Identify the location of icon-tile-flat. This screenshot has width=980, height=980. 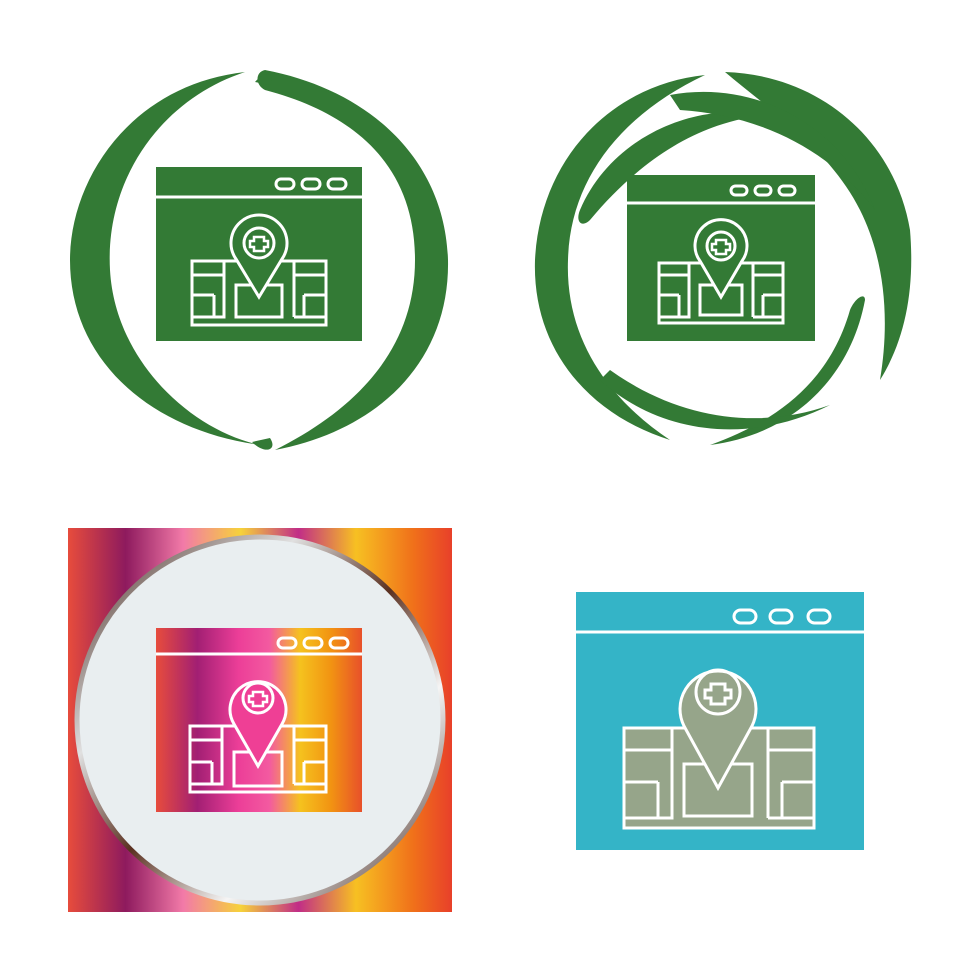
(721, 722).